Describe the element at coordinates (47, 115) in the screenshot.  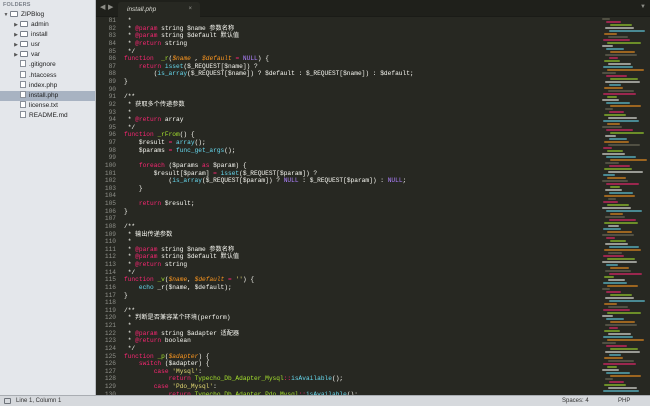
I see `sidebar-item-readme-md: README.md` at that location.